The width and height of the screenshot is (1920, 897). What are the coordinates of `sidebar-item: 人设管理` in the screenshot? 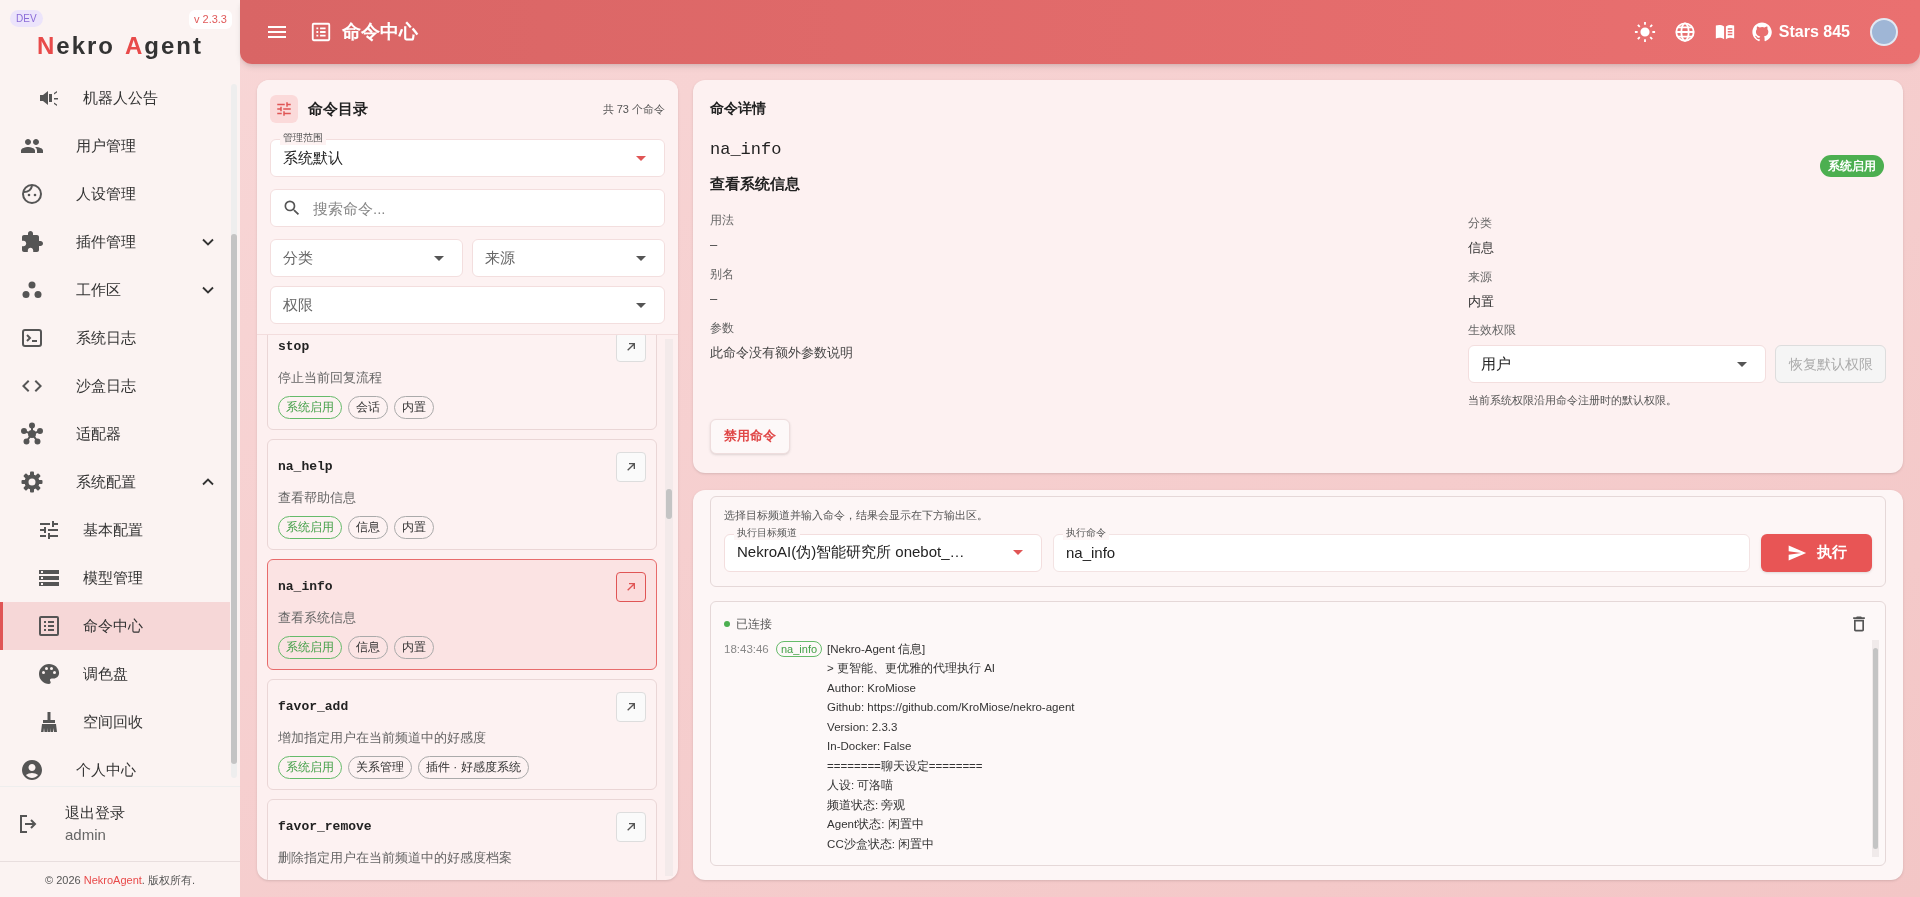 It's located at (115, 194).